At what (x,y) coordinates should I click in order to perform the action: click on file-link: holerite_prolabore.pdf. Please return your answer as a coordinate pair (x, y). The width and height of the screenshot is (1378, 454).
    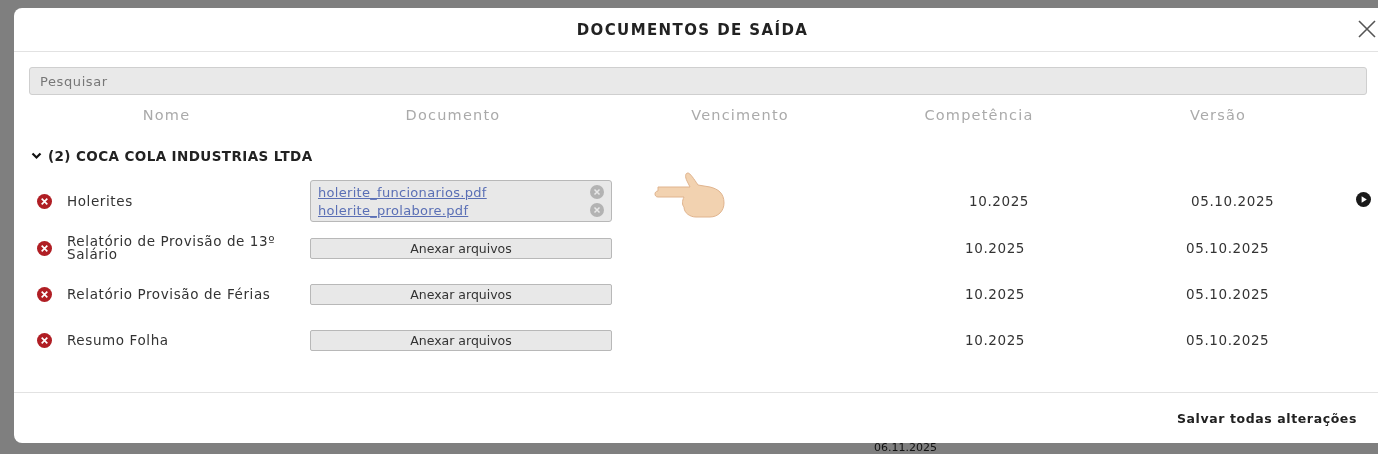
    Looking at the image, I should click on (393, 210).